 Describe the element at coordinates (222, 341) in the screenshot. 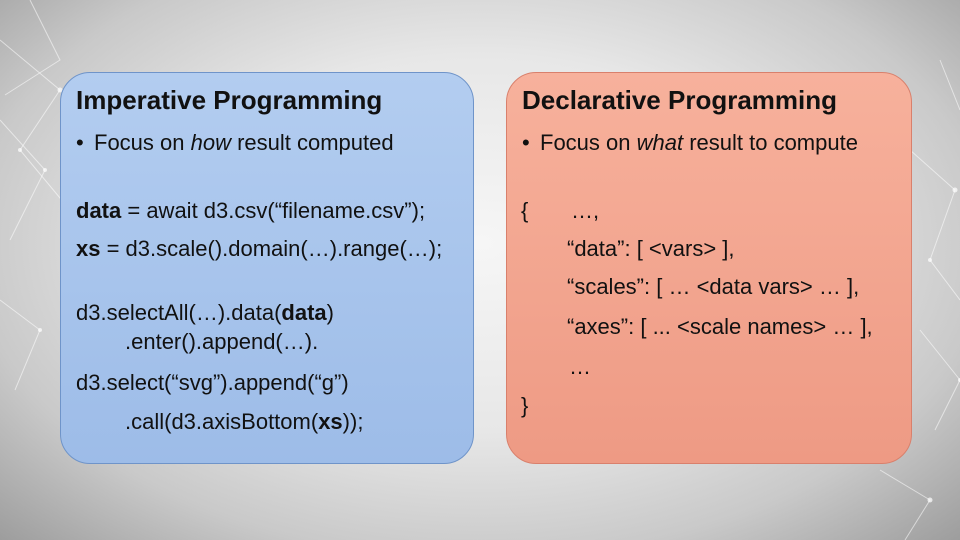

I see `code-line-enter: .enter().append(…).` at that location.